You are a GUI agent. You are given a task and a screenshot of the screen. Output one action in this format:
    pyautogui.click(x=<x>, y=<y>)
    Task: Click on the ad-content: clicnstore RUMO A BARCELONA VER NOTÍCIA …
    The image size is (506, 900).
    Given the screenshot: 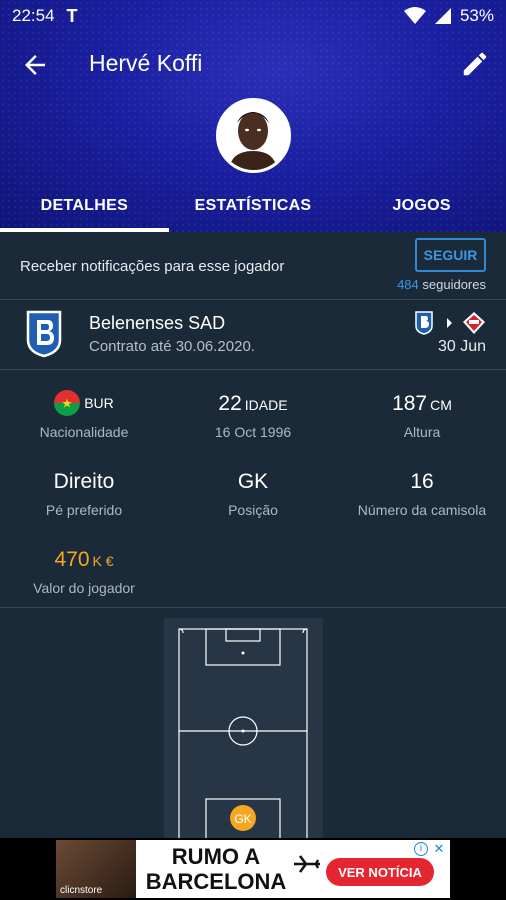 What is the action you would take?
    pyautogui.click(x=253, y=869)
    